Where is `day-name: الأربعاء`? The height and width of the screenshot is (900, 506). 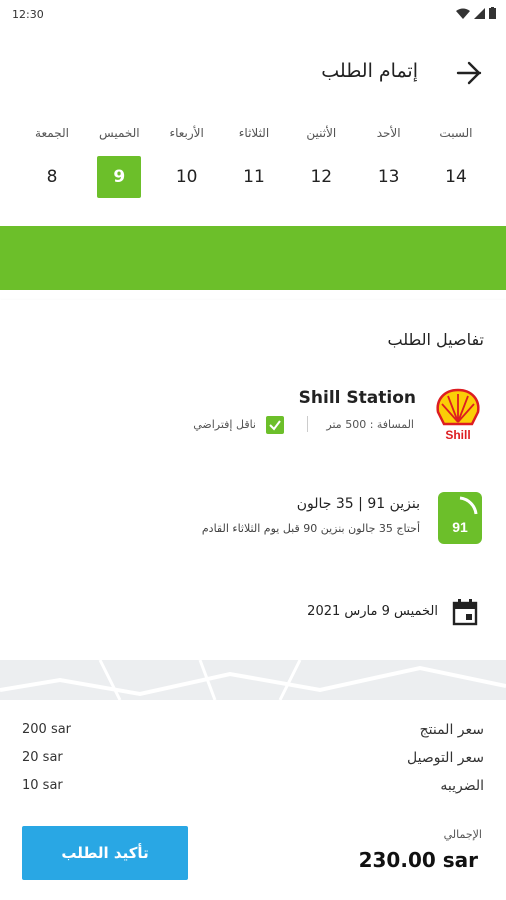 day-name: الأربعاء is located at coordinates (186, 133).